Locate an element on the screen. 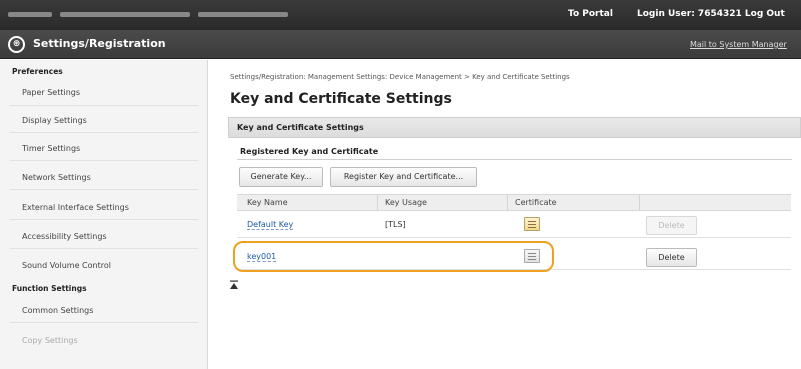 The image size is (801, 369). subsection-divider is located at coordinates (514, 159).